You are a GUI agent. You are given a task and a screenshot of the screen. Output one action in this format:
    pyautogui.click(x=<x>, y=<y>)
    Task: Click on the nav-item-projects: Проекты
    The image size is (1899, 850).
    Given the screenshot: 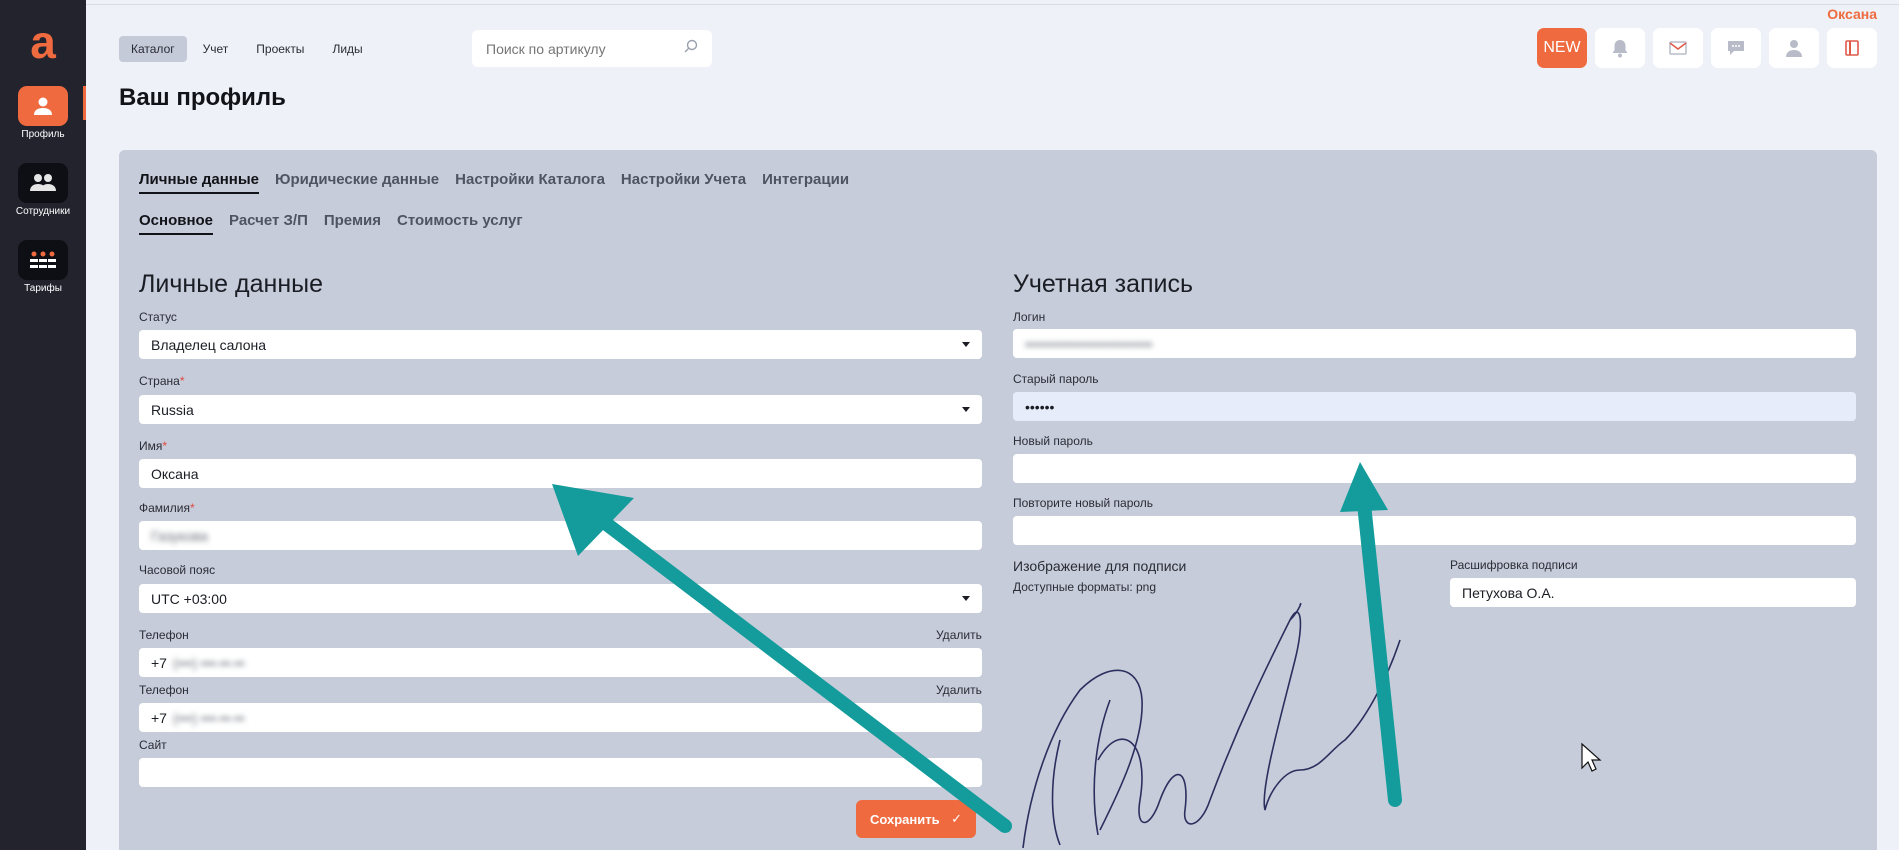 What is the action you would take?
    pyautogui.click(x=280, y=49)
    